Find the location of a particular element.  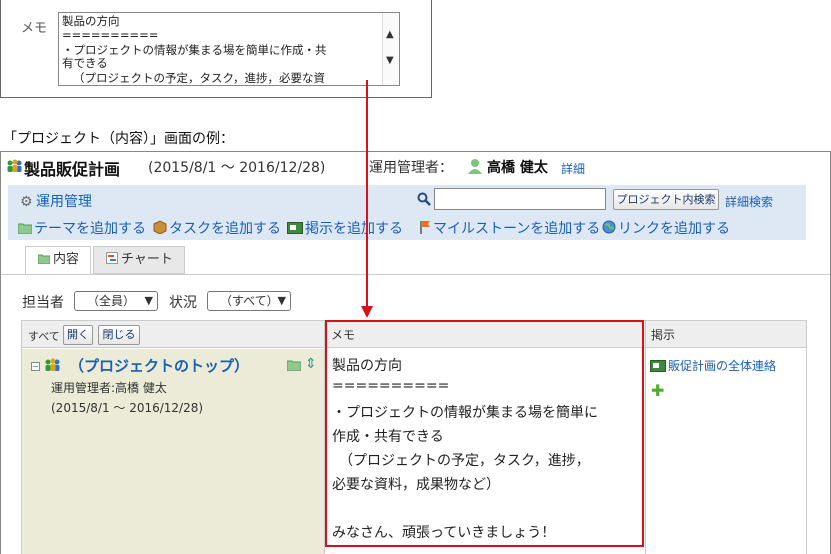

status-select: （すべて） ▼ is located at coordinates (249, 301).